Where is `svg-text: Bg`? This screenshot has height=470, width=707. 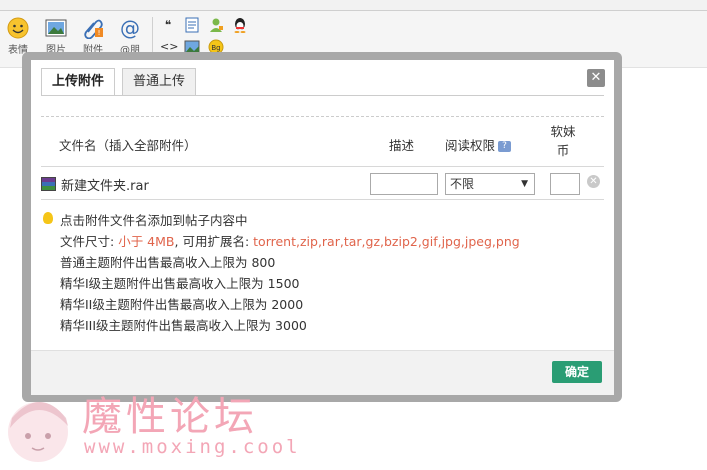
svg-text: Bg is located at coordinates (215, 48).